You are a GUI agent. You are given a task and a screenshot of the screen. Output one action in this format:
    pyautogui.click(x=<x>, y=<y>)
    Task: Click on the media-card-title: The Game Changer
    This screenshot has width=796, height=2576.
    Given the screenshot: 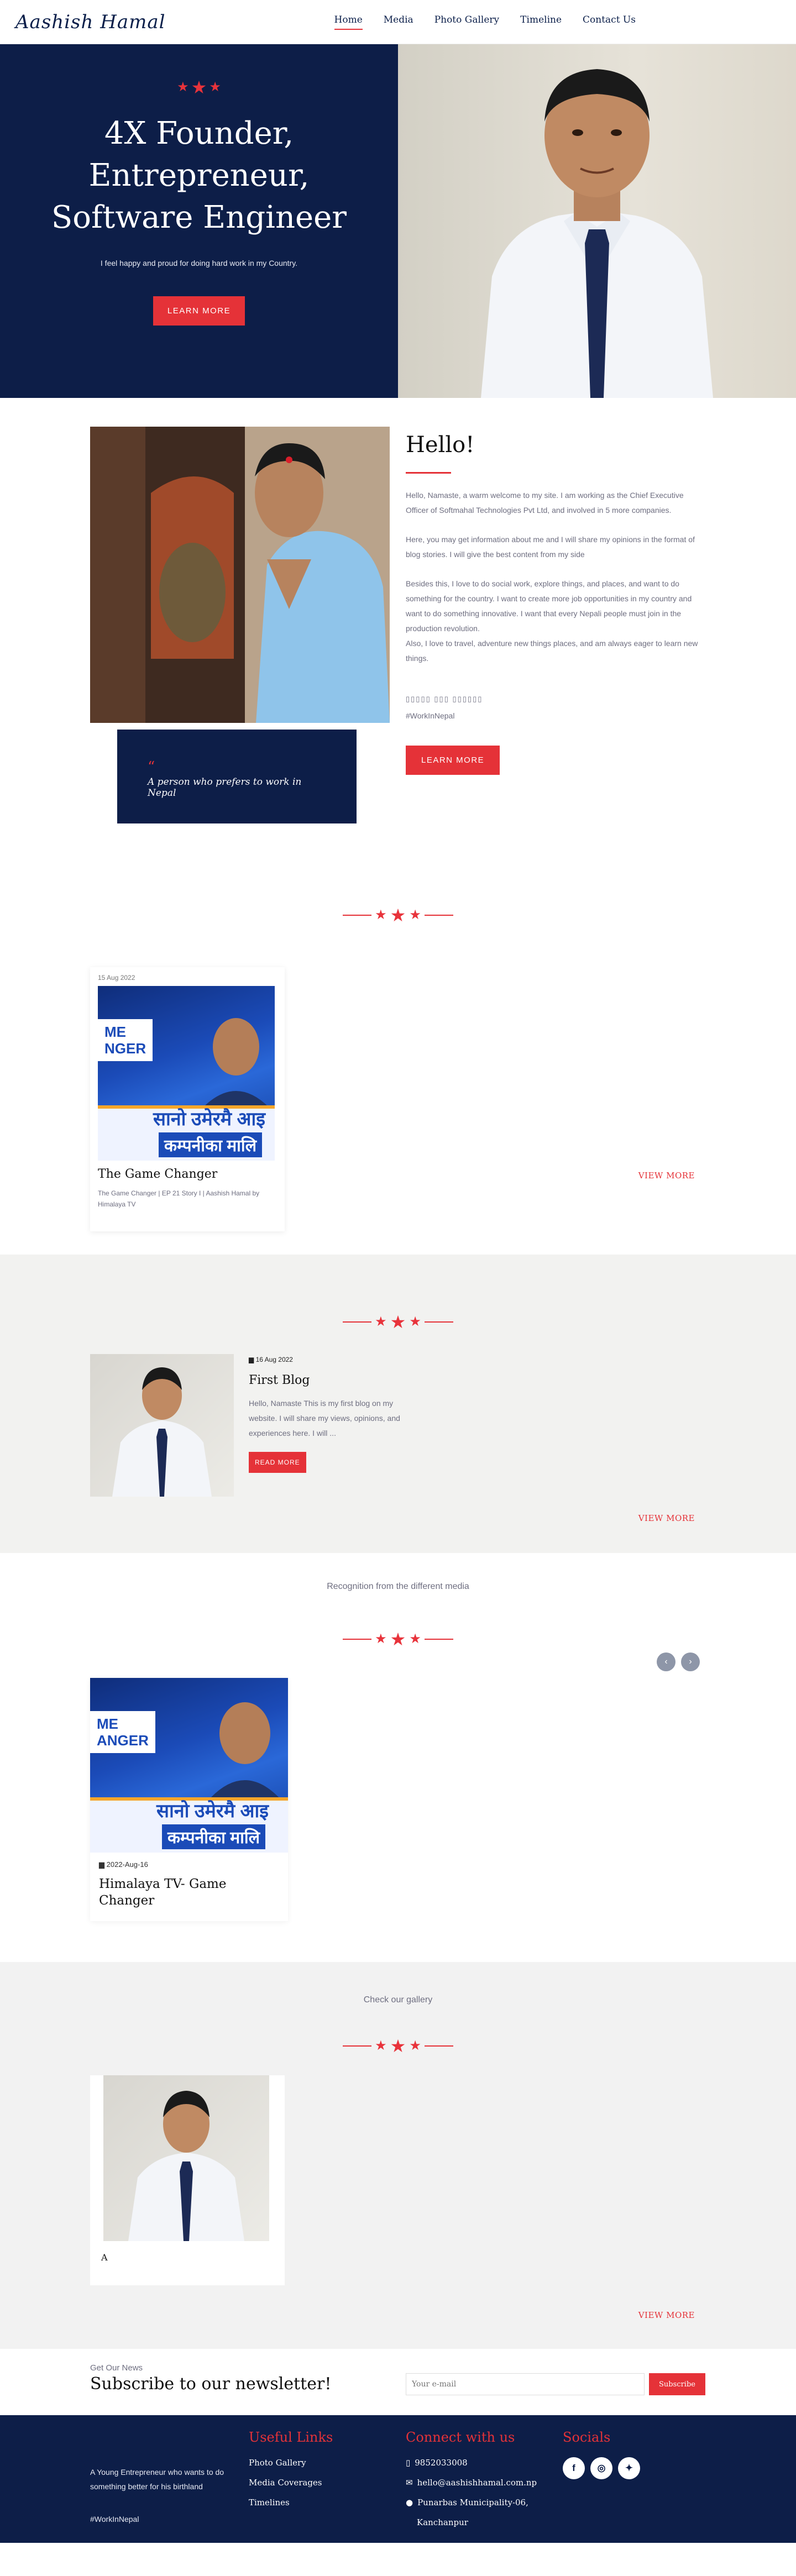 What is the action you would take?
    pyautogui.click(x=188, y=1174)
    